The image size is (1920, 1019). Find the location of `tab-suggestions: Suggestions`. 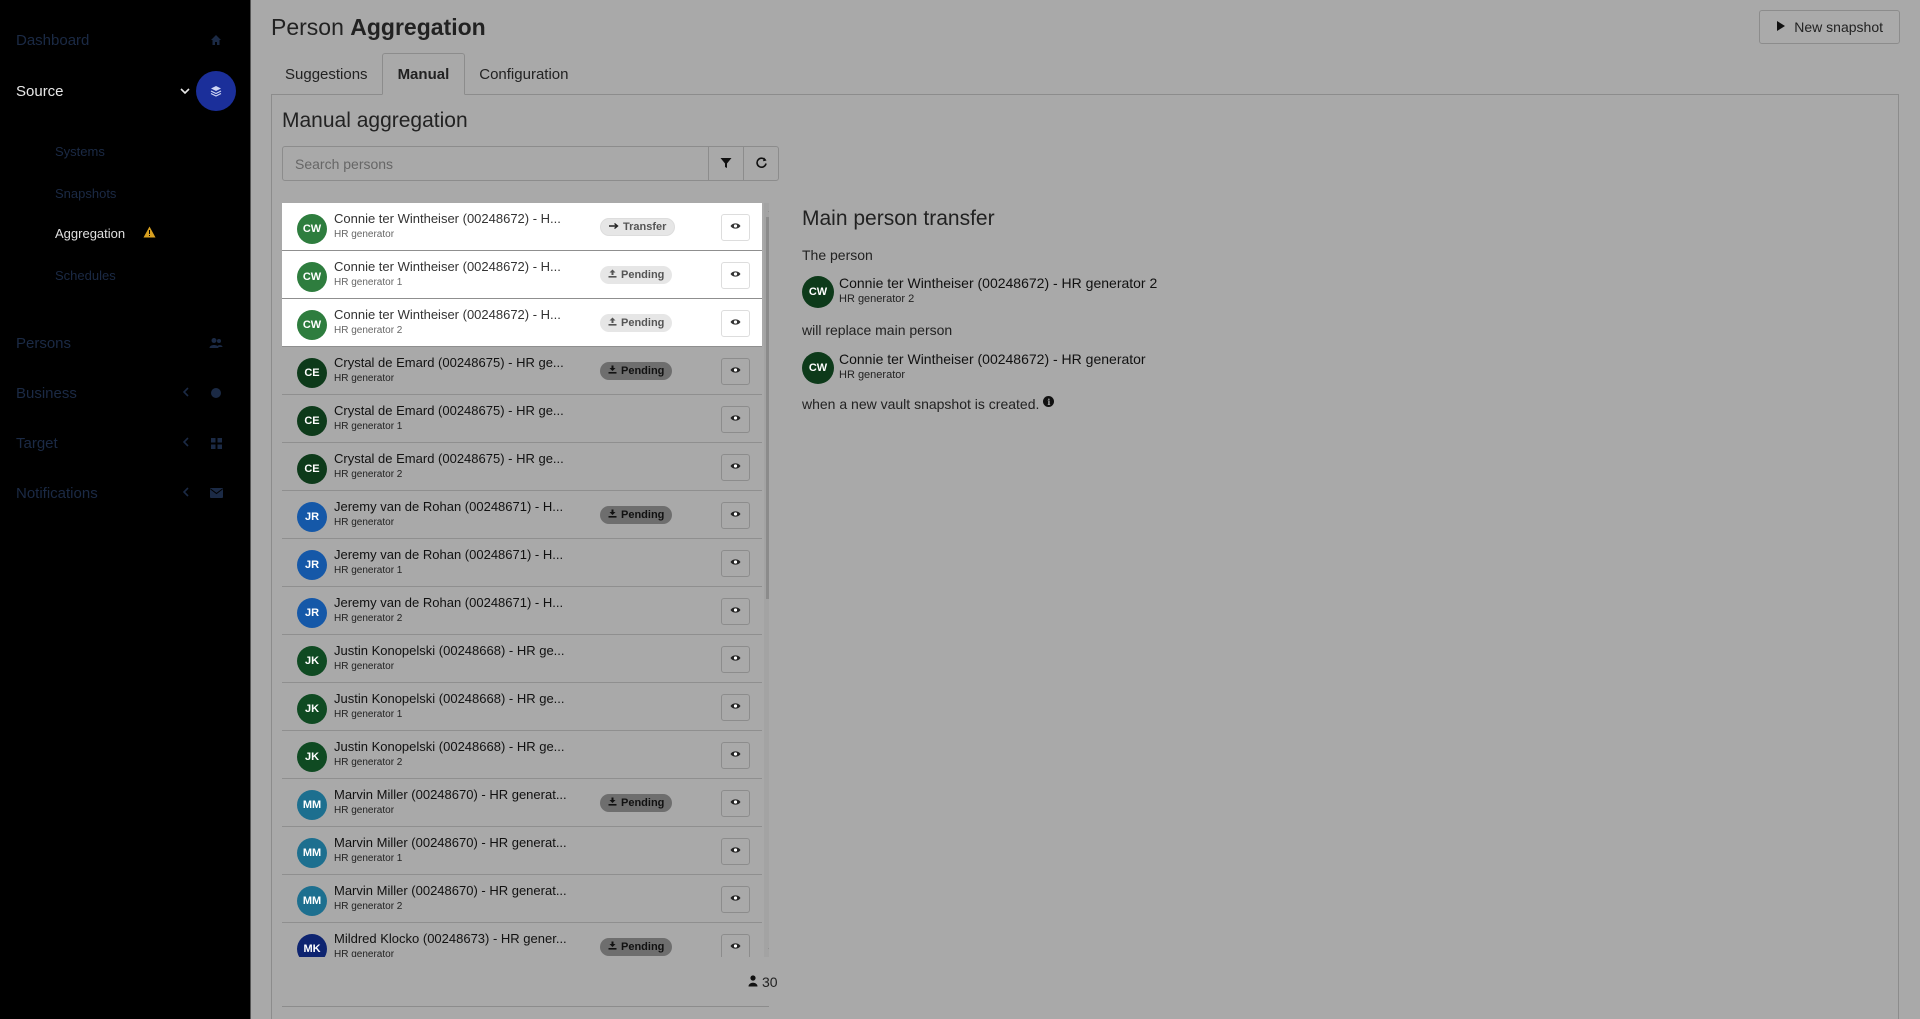

tab-suggestions: Suggestions is located at coordinates (326, 74).